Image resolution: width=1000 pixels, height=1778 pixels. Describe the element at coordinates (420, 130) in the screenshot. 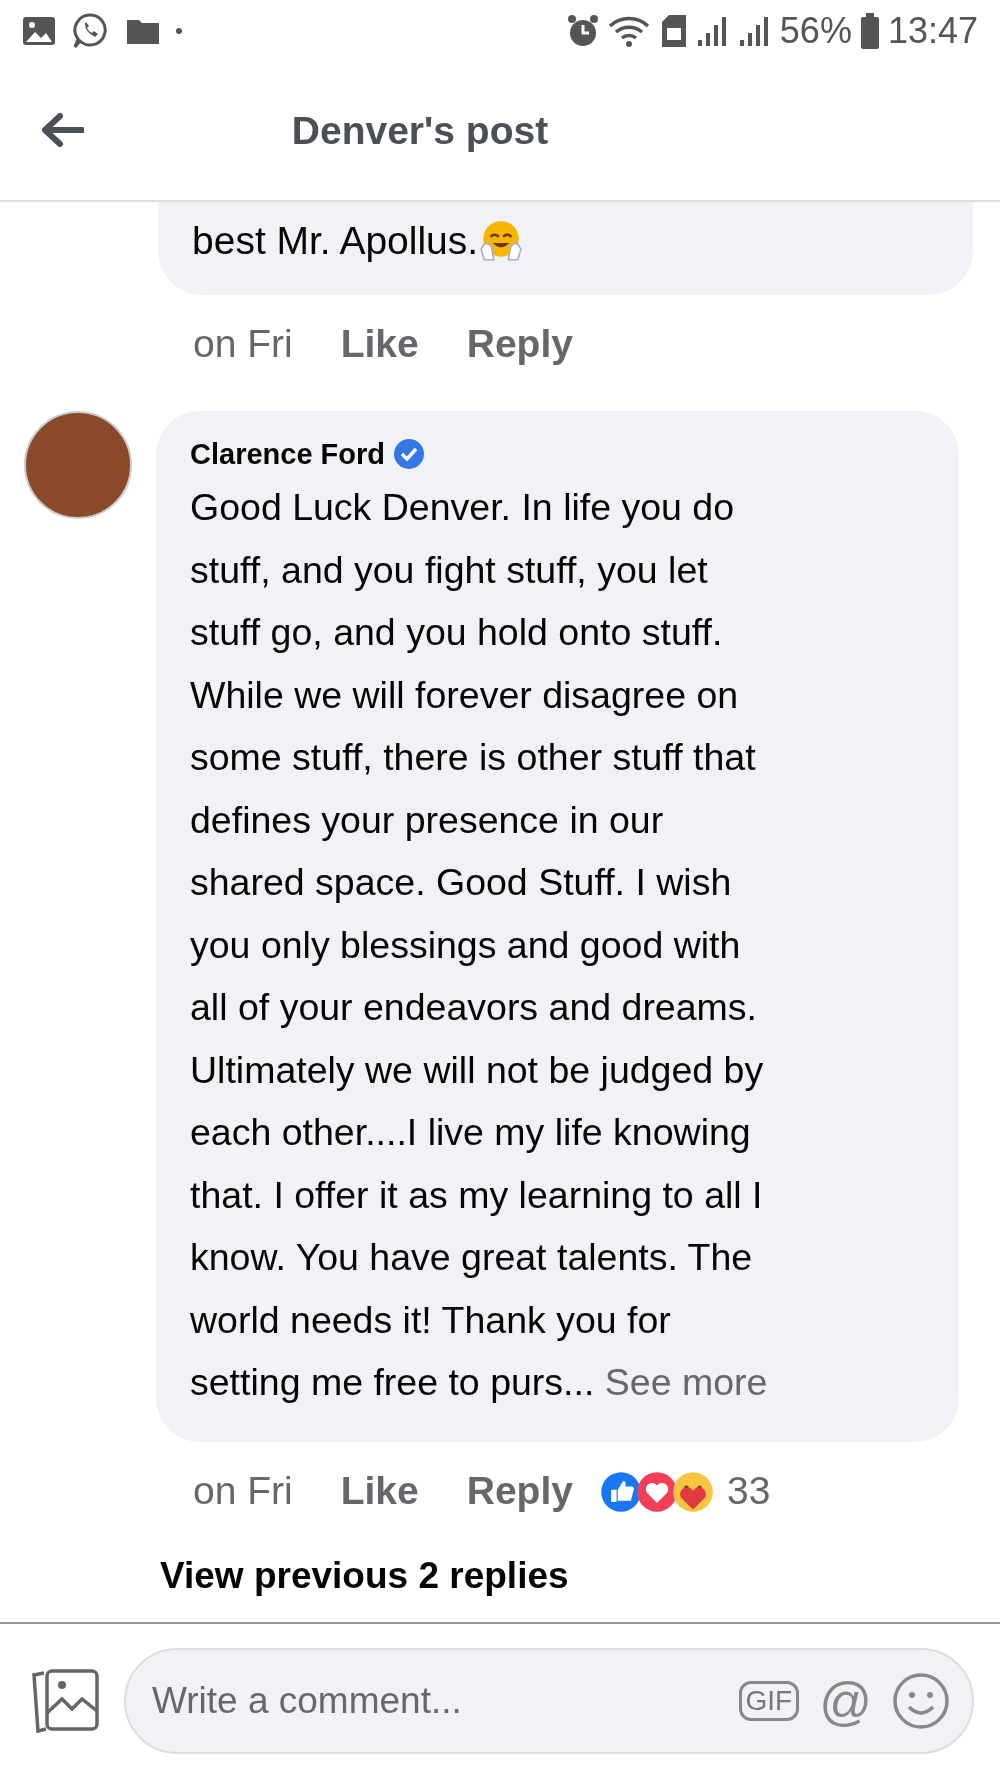

I see `page-title: Denver's post` at that location.